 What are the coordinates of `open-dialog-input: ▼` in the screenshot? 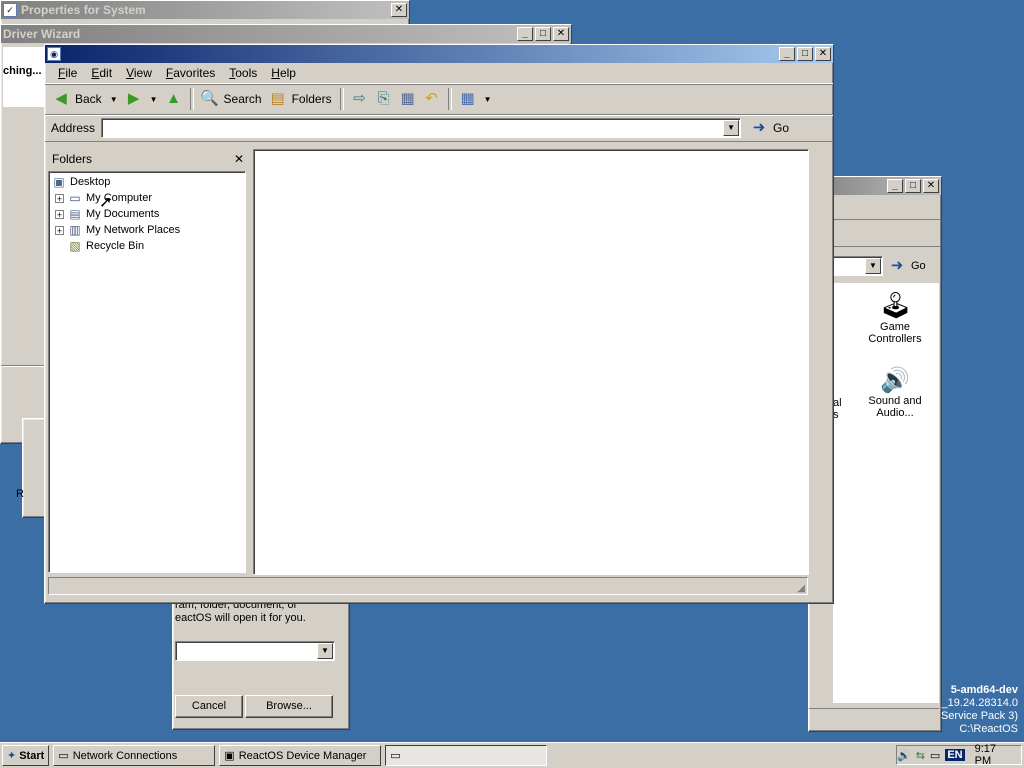 It's located at (255, 651).